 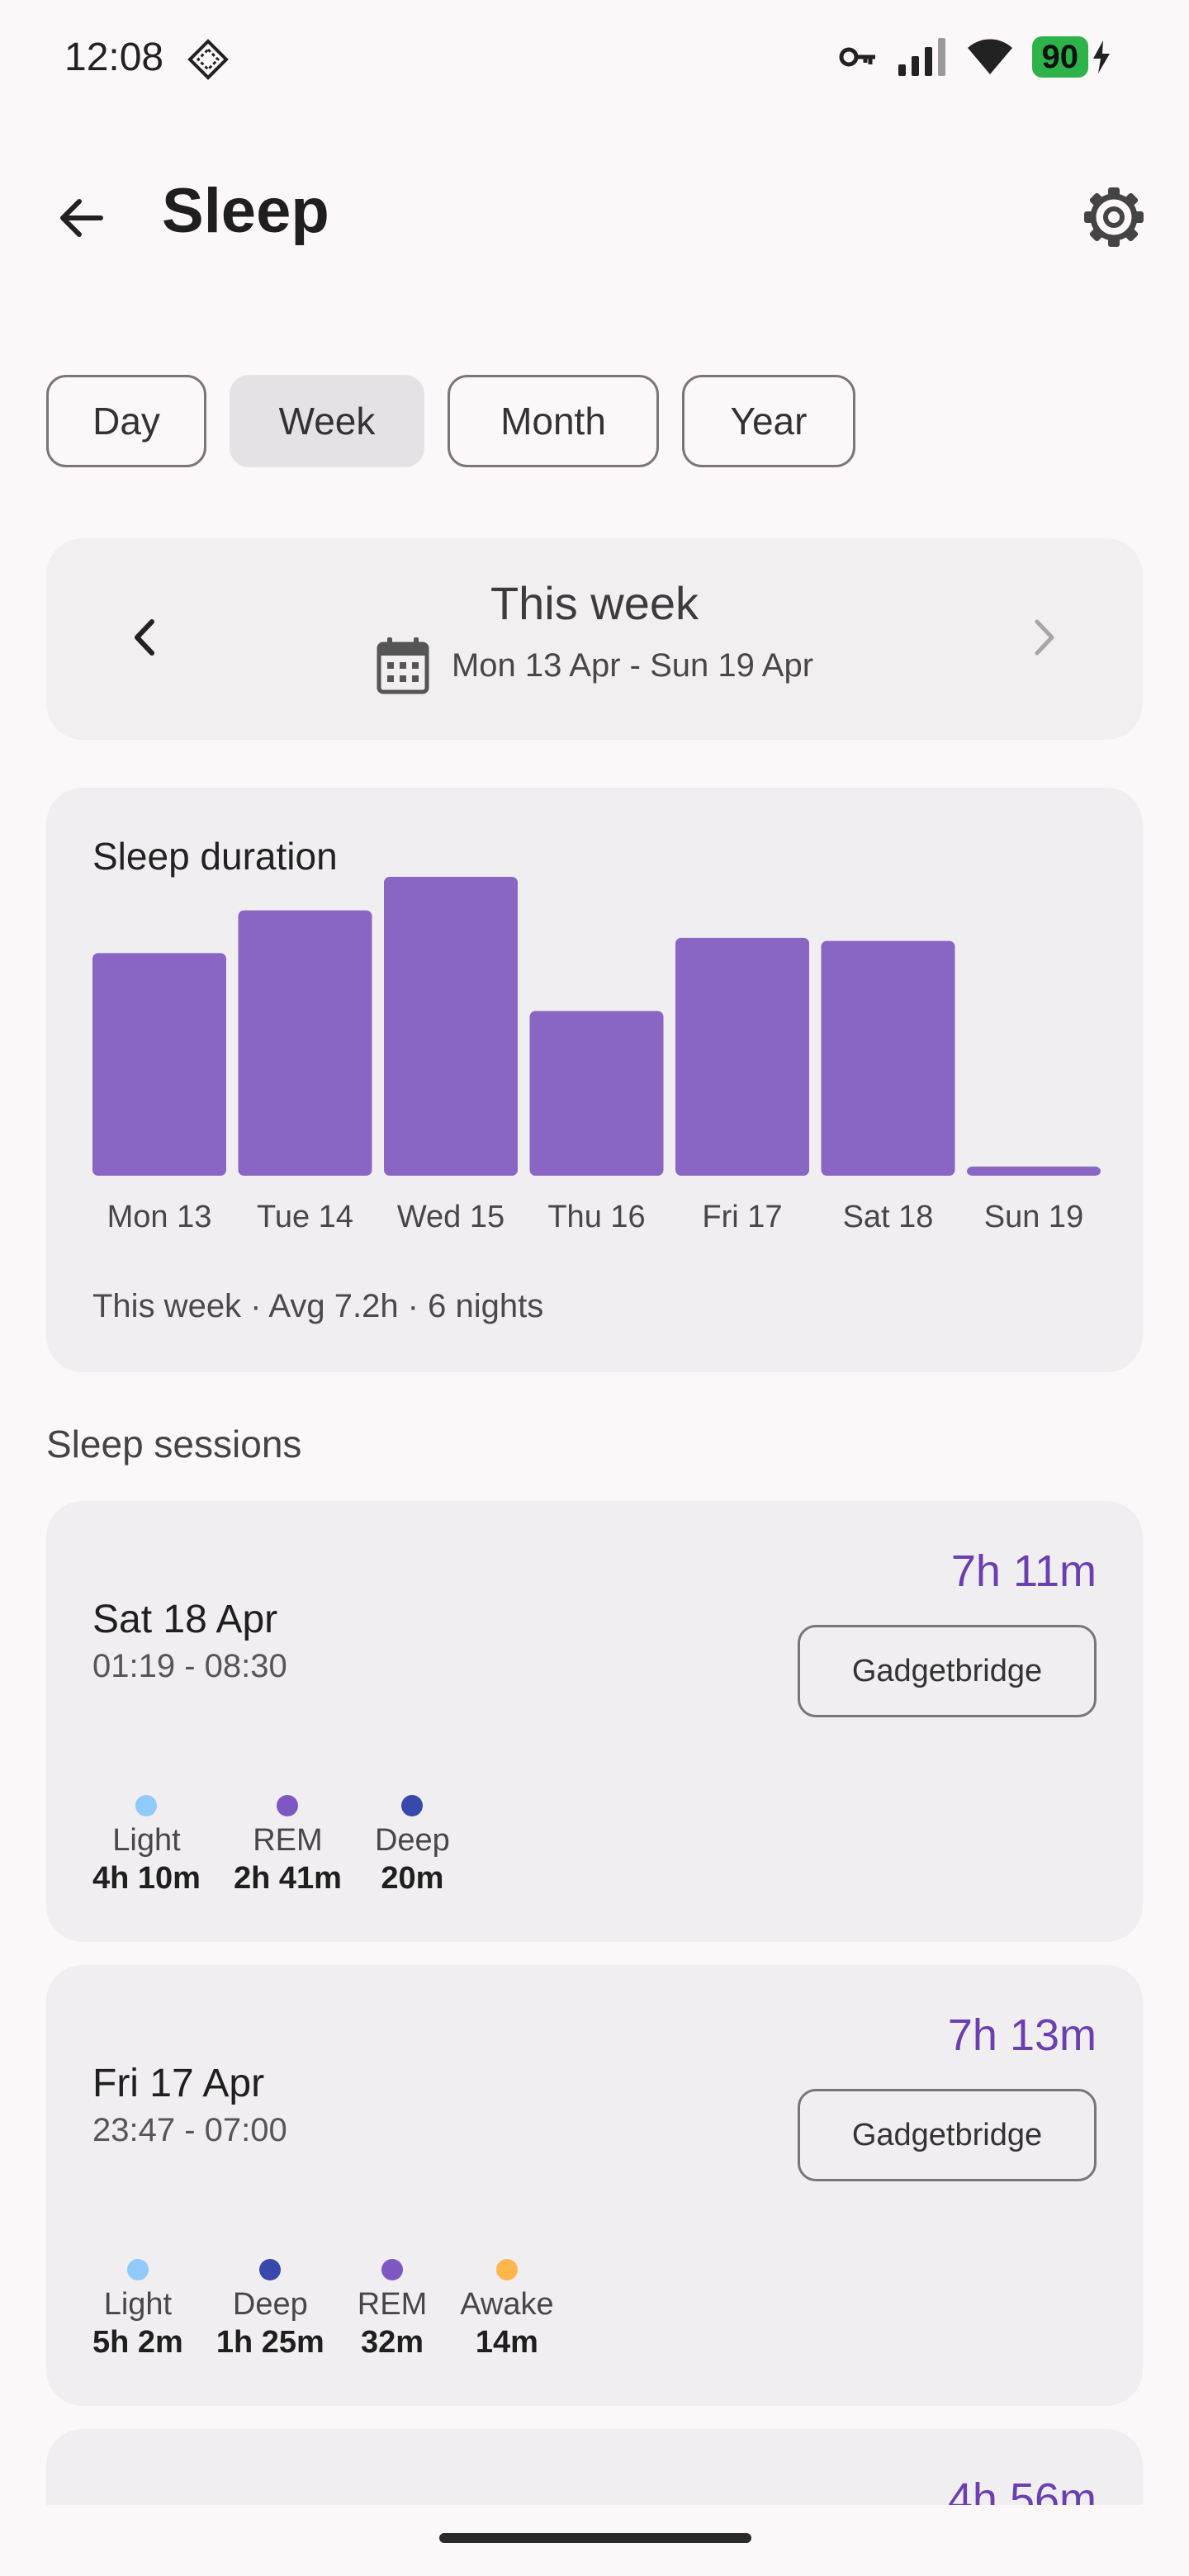 What do you see at coordinates (742, 1217) in the screenshot?
I see `x-tick-label: Fri 17` at bounding box center [742, 1217].